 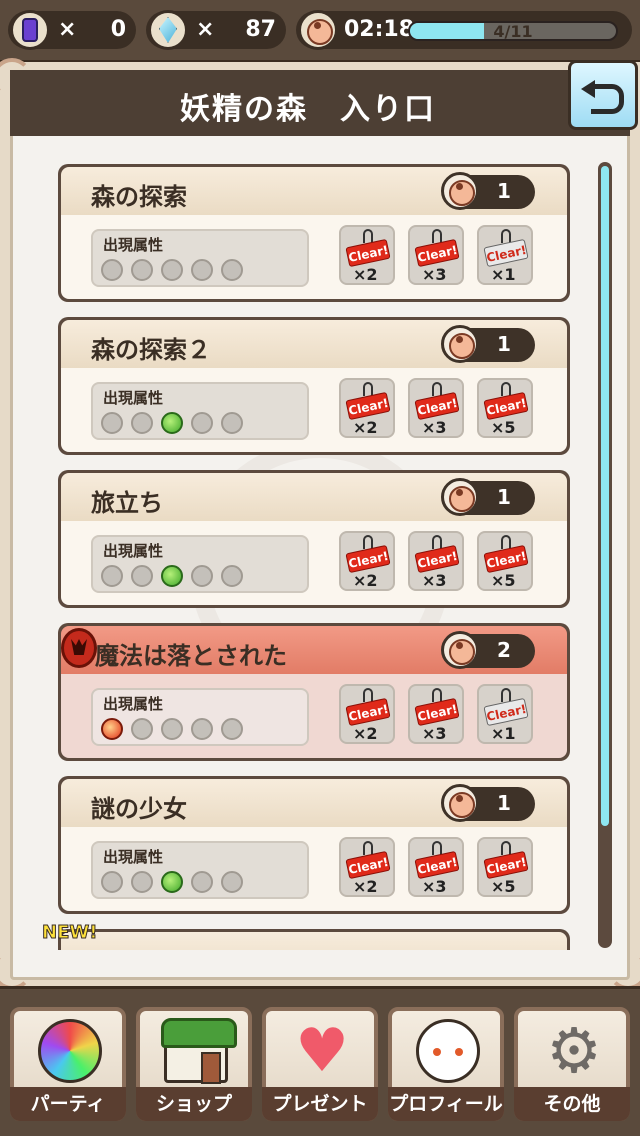 What do you see at coordinates (68, 1104) in the screenshot?
I see `nav-party-label: パーティ` at bounding box center [68, 1104].